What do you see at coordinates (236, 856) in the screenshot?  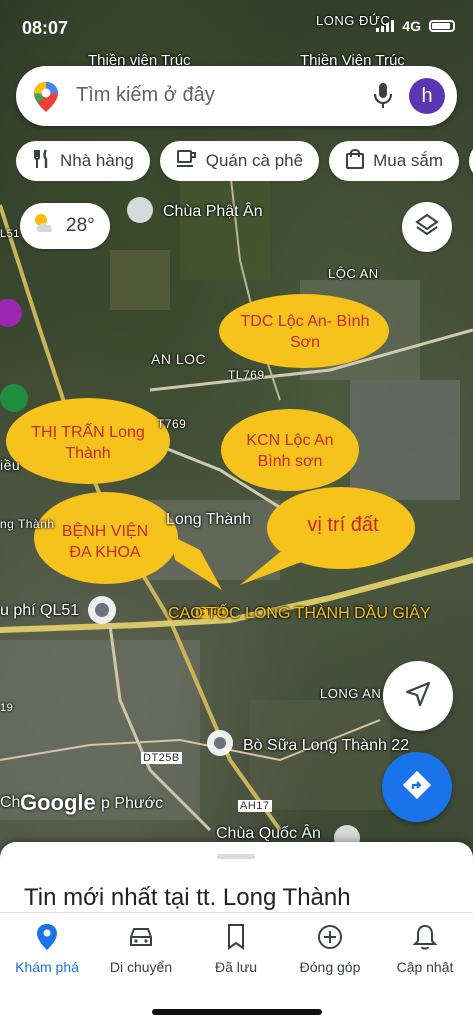 I see `sheet-drag-handle` at bounding box center [236, 856].